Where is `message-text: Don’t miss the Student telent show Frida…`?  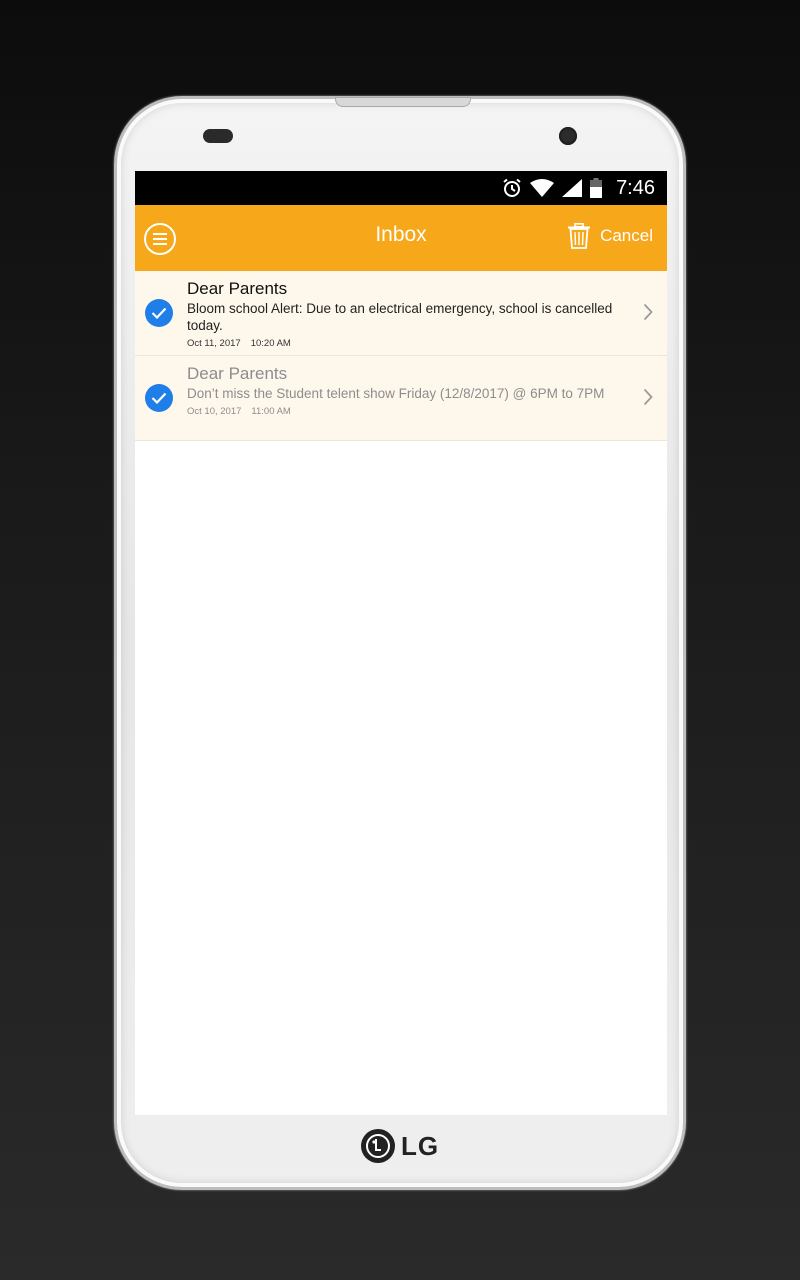
message-text: Don’t miss the Student telent show Frida… is located at coordinates (396, 393).